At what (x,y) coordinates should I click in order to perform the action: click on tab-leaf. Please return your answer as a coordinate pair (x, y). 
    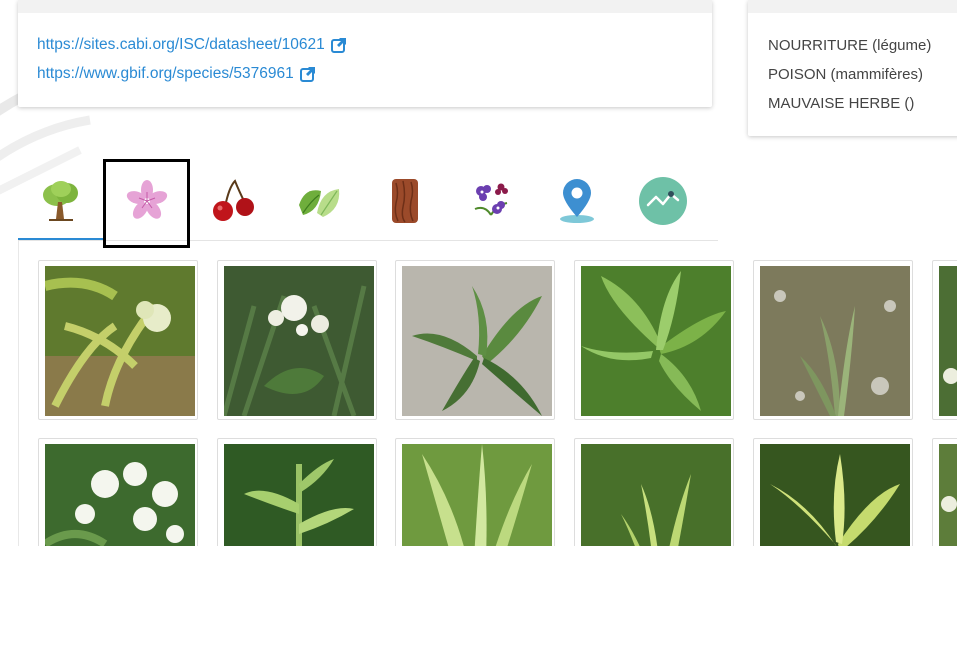
    Looking at the image, I should click on (319, 201).